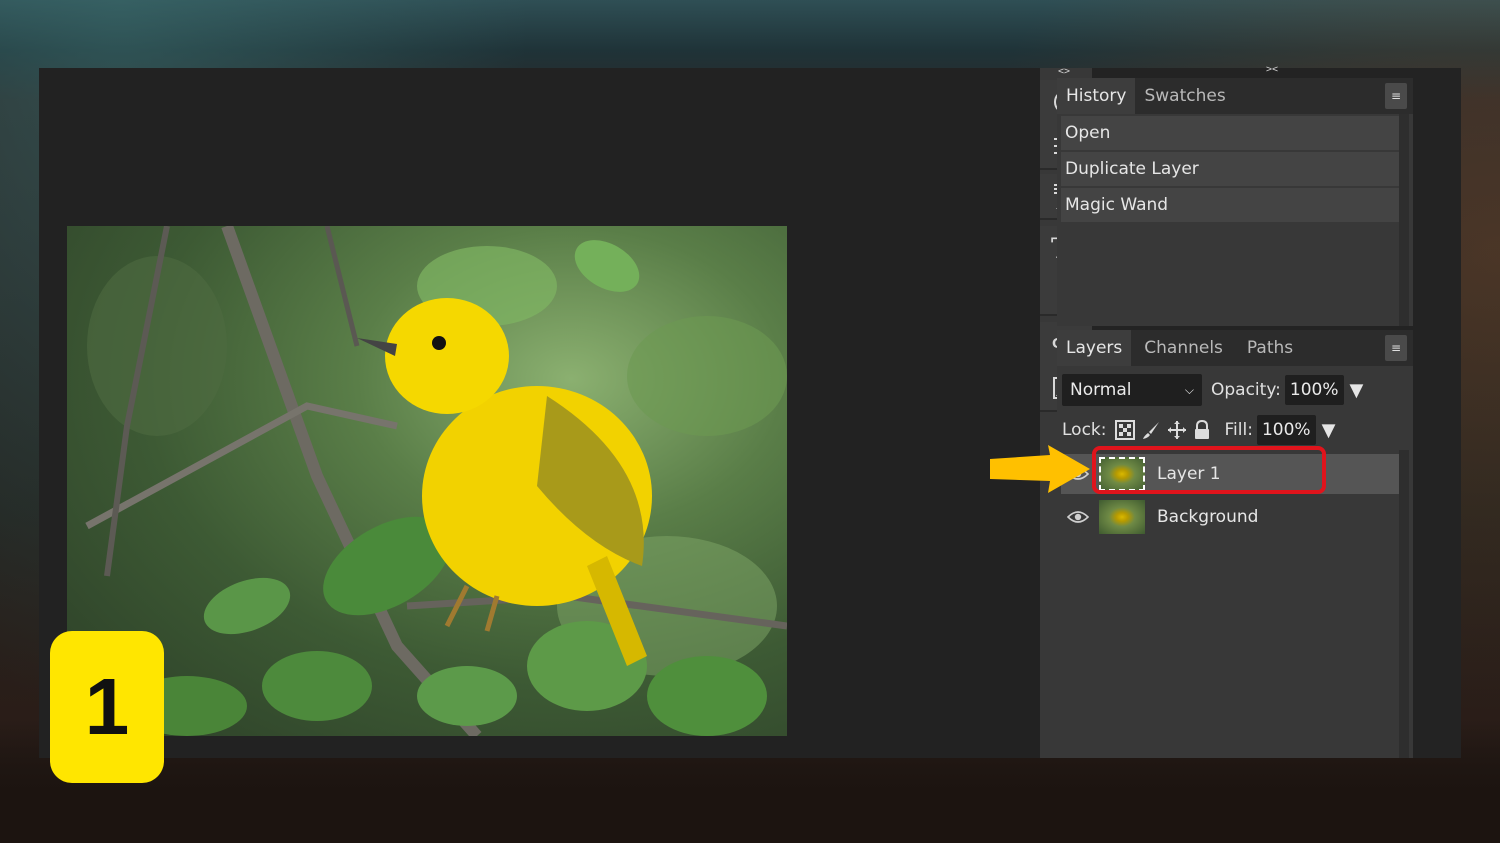 The width and height of the screenshot is (1500, 843). What do you see at coordinates (1230, 133) in the screenshot?
I see `history-item-open: Open` at bounding box center [1230, 133].